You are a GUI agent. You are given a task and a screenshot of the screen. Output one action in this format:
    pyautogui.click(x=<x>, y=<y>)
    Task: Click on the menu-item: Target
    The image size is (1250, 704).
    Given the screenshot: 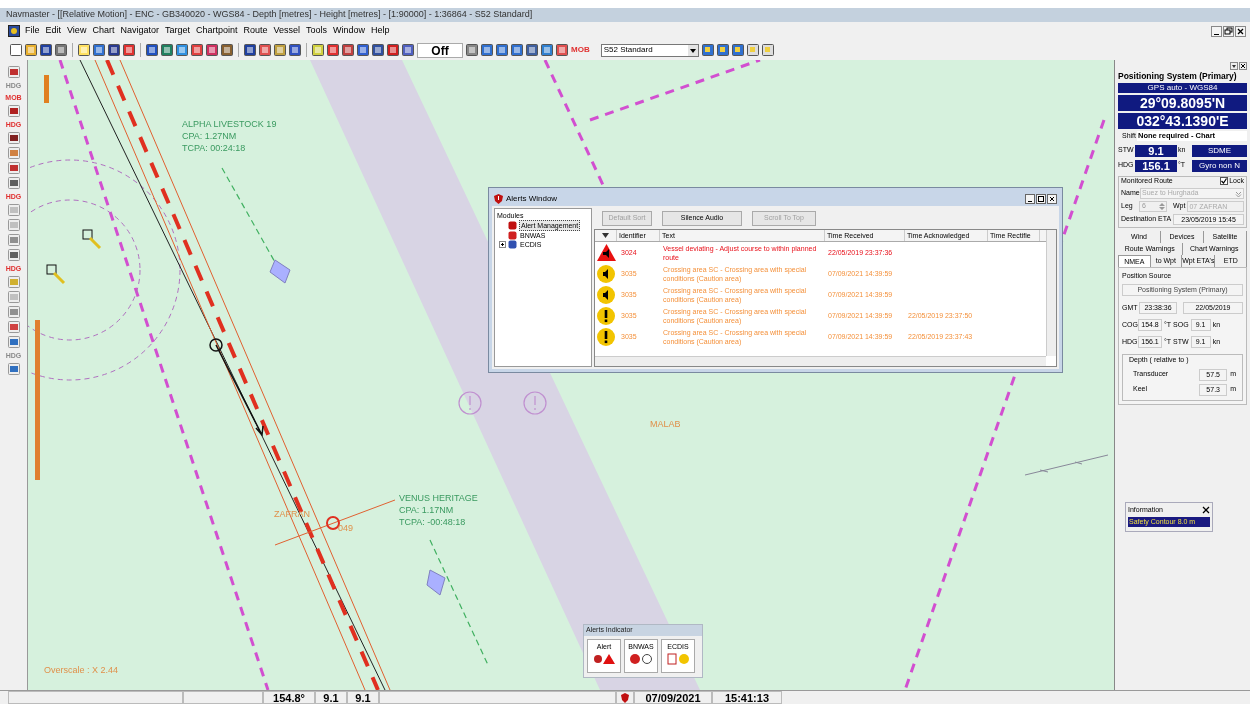 What is the action you would take?
    pyautogui.click(x=177, y=31)
    